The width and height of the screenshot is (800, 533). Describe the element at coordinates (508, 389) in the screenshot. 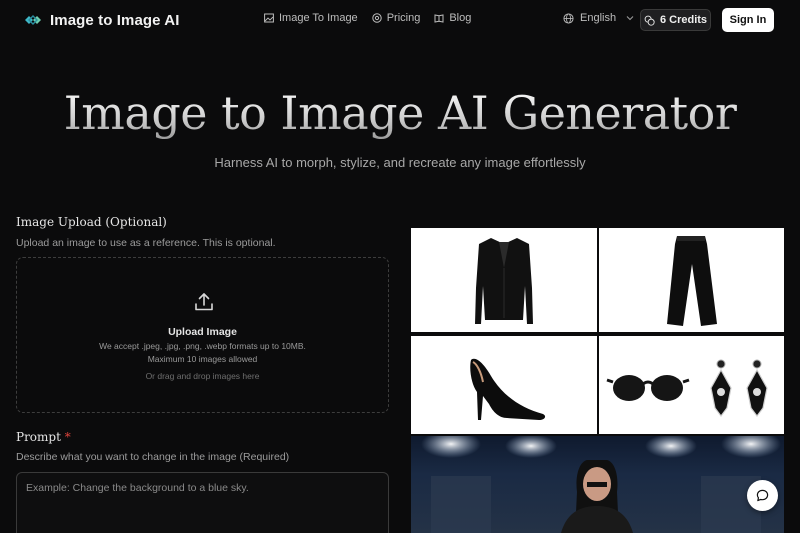

I see `heel-illustration` at that location.